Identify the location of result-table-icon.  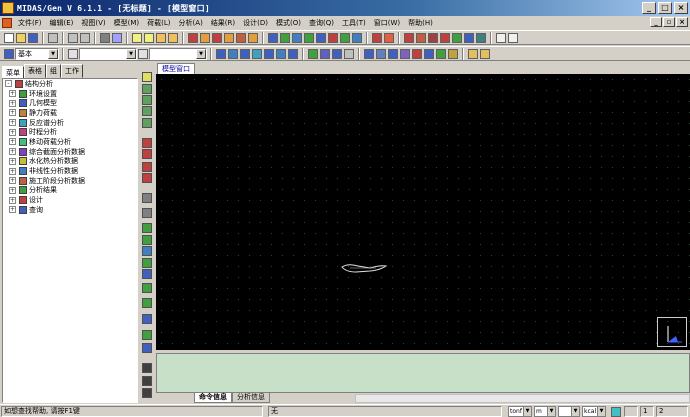
(457, 37).